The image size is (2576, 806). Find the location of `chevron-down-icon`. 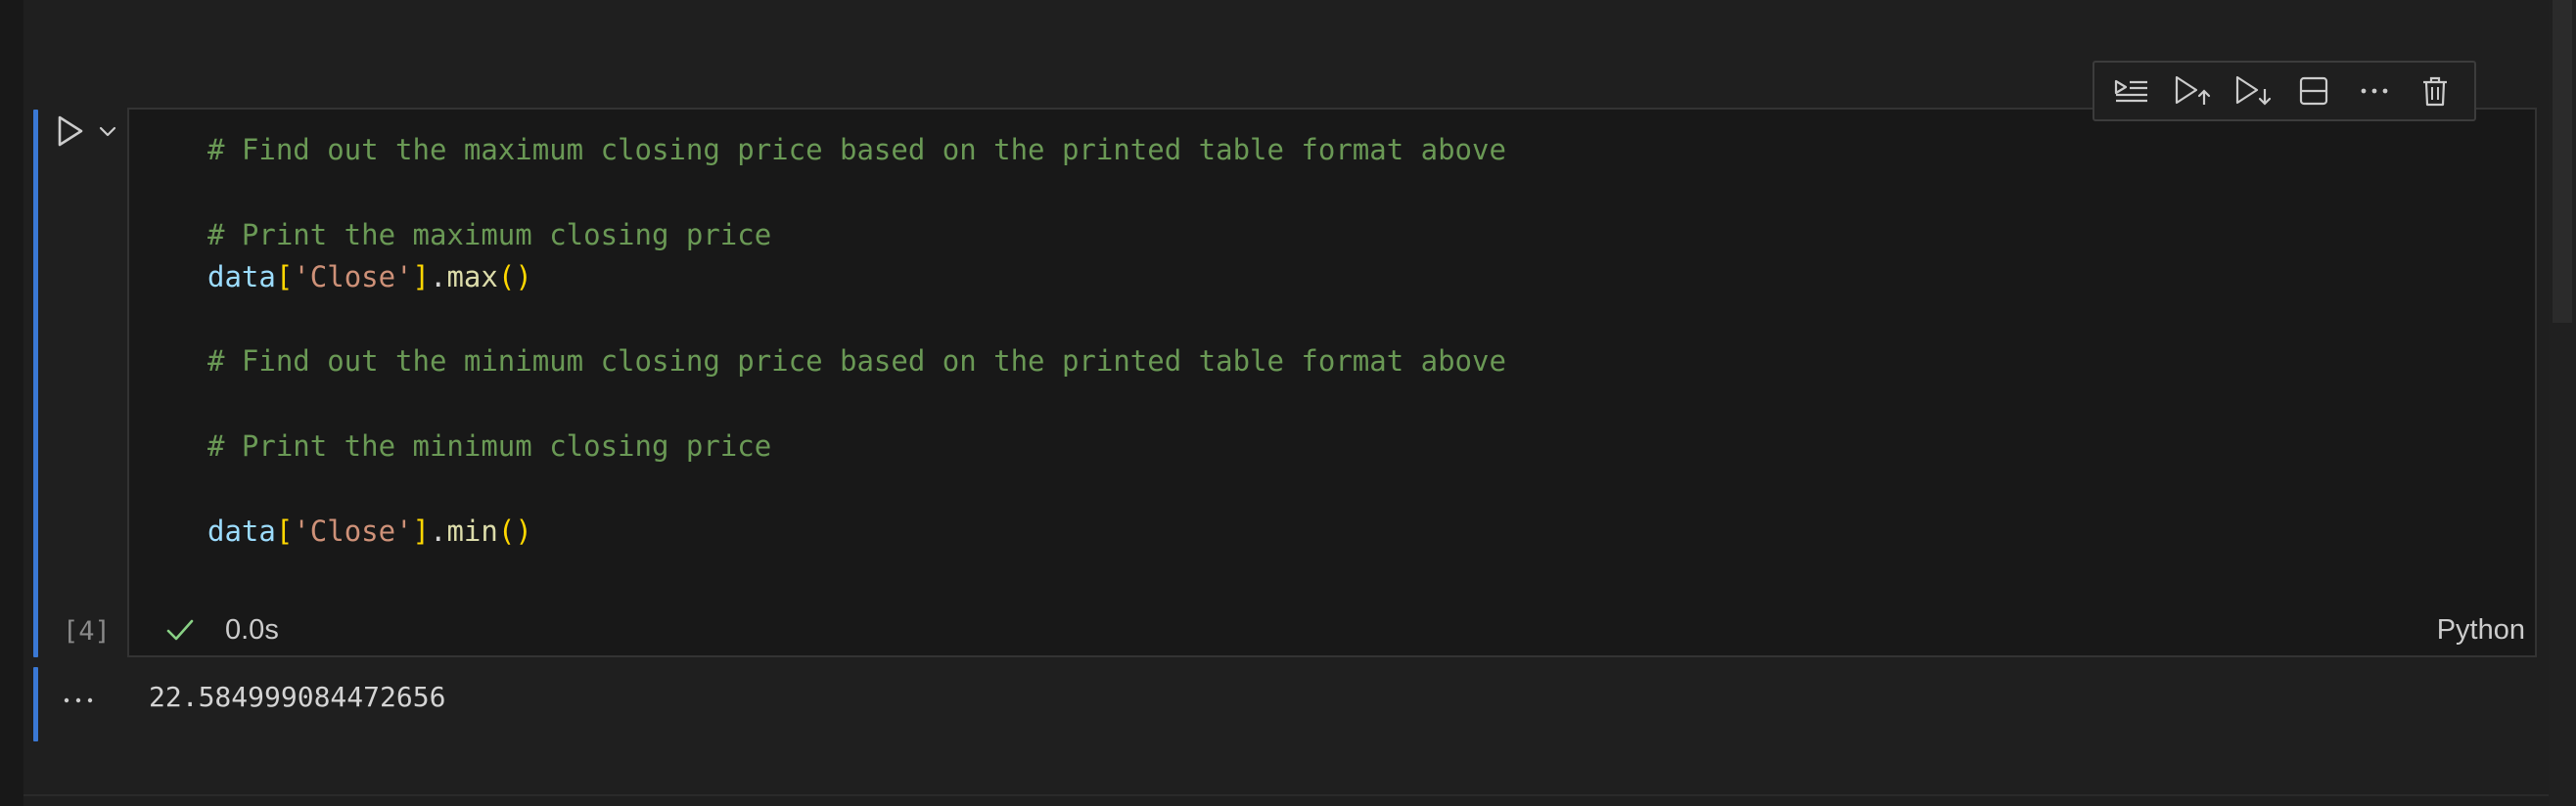

chevron-down-icon is located at coordinates (107, 131).